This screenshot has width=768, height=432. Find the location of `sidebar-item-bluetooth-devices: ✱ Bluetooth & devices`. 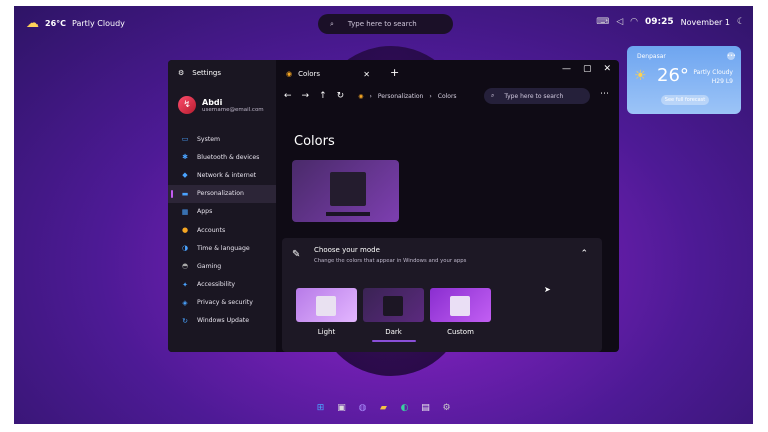

sidebar-item-bluetooth-devices: ✱ Bluetooth & devices is located at coordinates (222, 157).